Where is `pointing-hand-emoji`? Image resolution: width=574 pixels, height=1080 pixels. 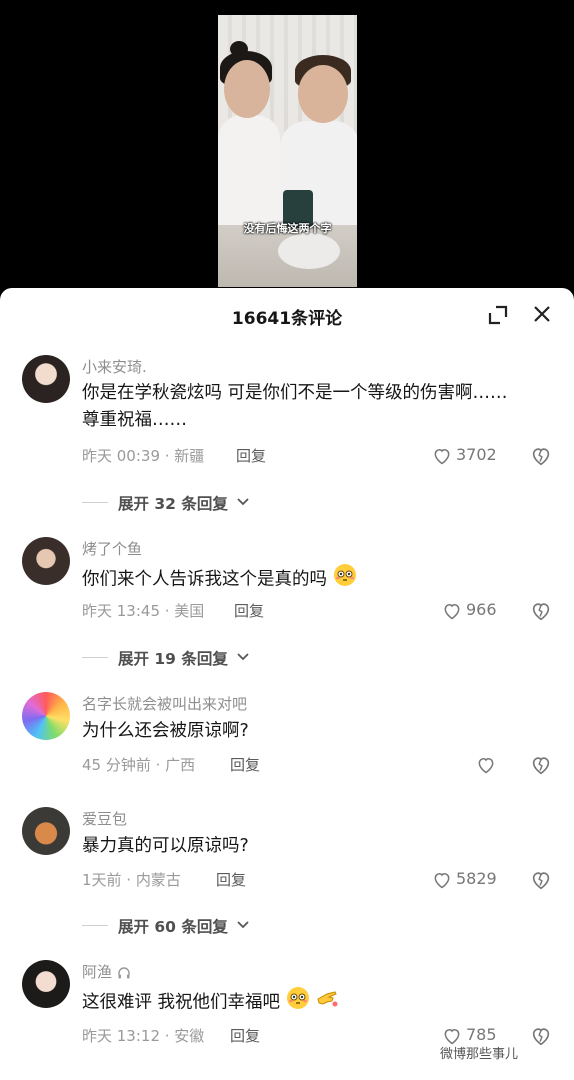
pointing-hand-emoji is located at coordinates (327, 1002).